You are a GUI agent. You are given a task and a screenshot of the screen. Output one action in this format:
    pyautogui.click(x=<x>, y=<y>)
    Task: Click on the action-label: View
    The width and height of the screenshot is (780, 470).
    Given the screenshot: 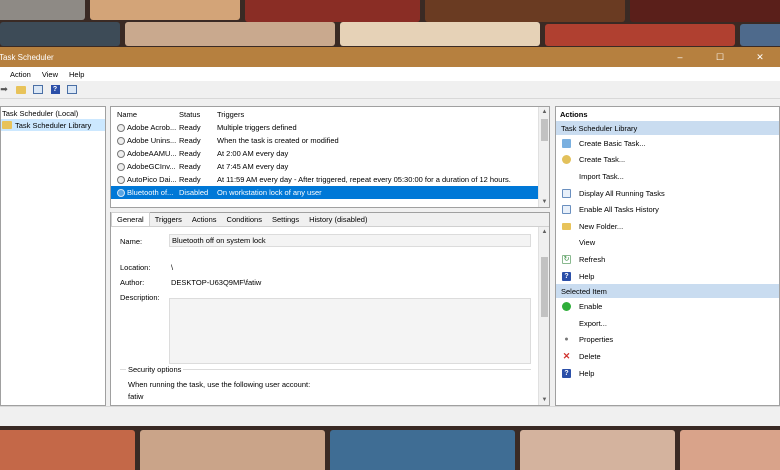 What is the action you would take?
    pyautogui.click(x=587, y=243)
    